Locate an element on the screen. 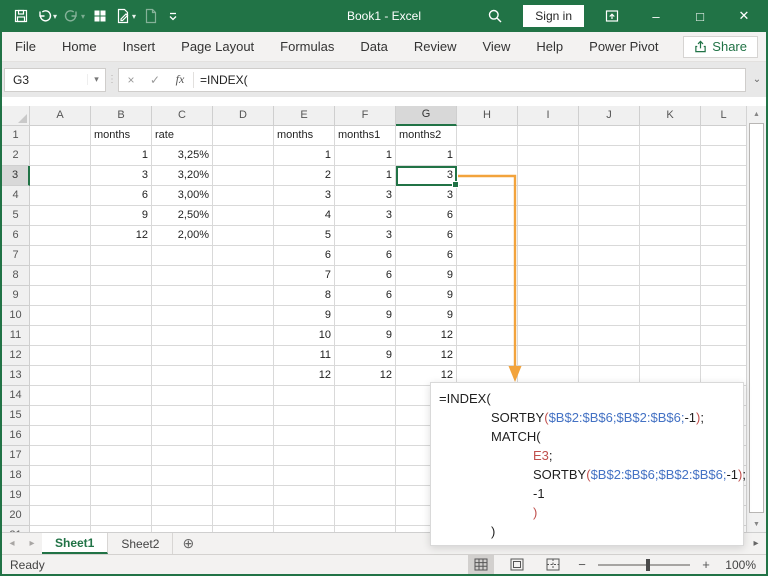  cell-D6 is located at coordinates (243, 236).